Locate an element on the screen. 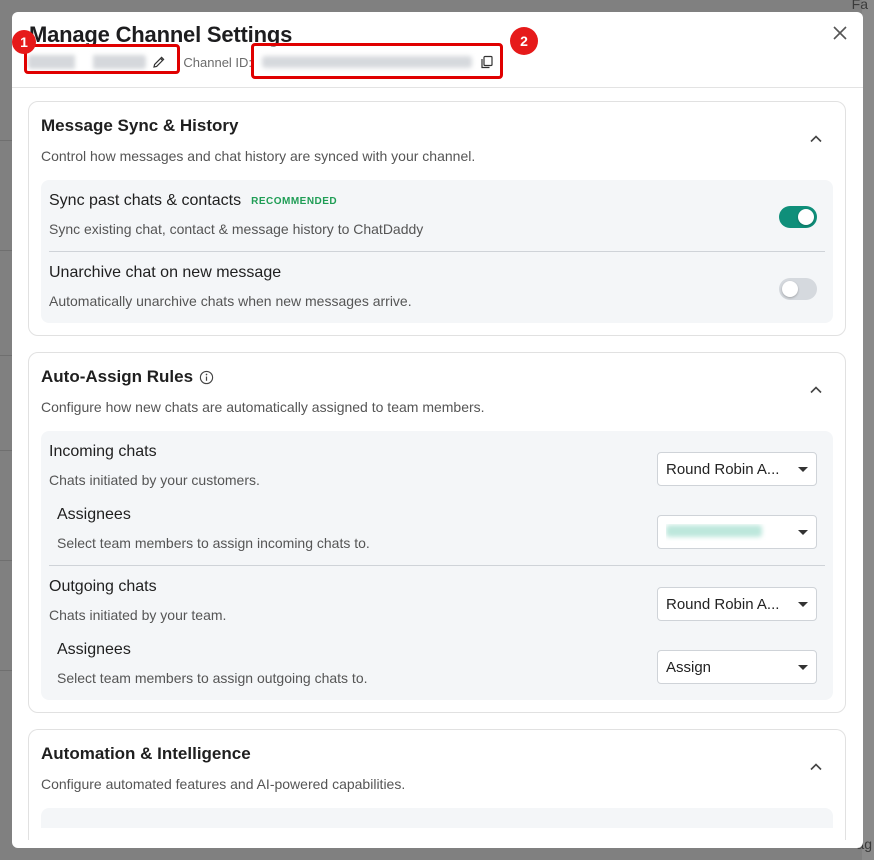 The width and height of the screenshot is (874, 860). outgoing-assignees-select: Assign is located at coordinates (737, 667).